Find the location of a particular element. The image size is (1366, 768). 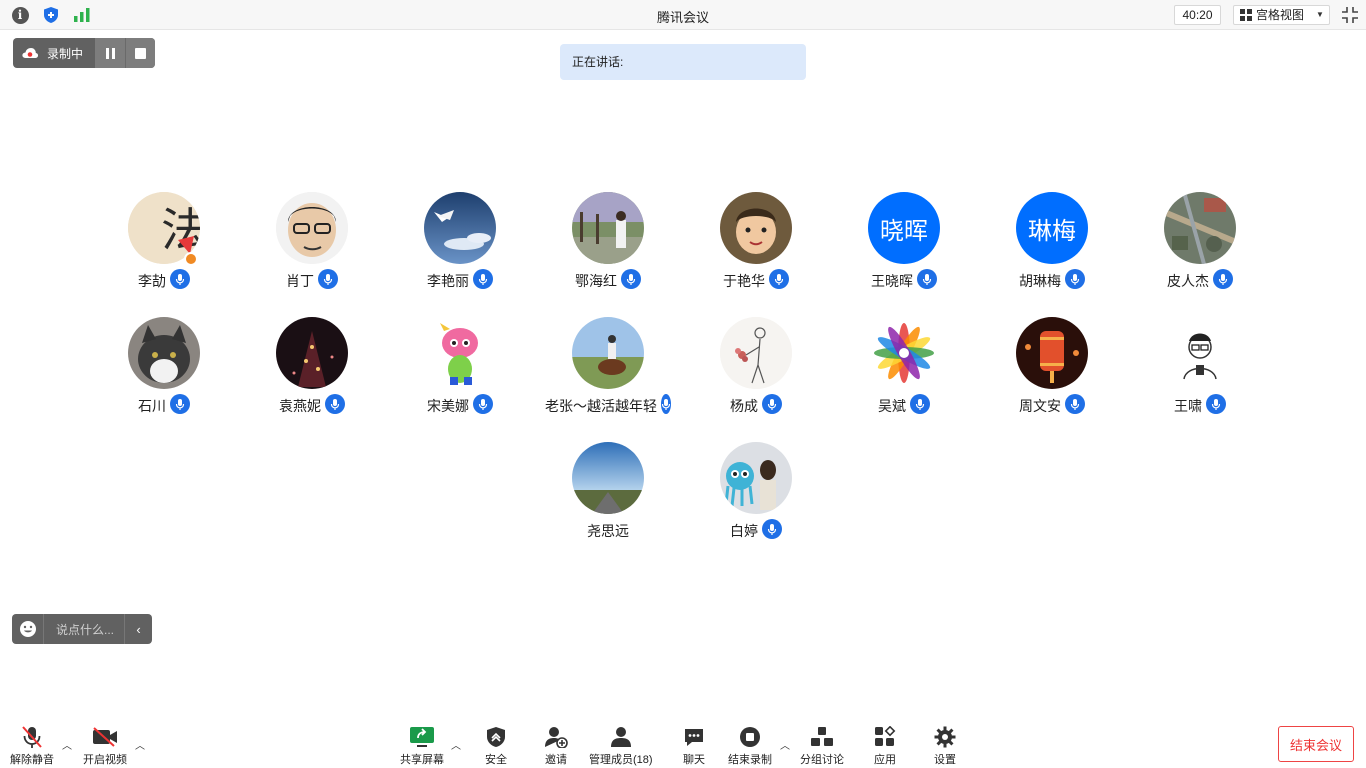

exit-fullscreen-icon is located at coordinates (1350, 15).